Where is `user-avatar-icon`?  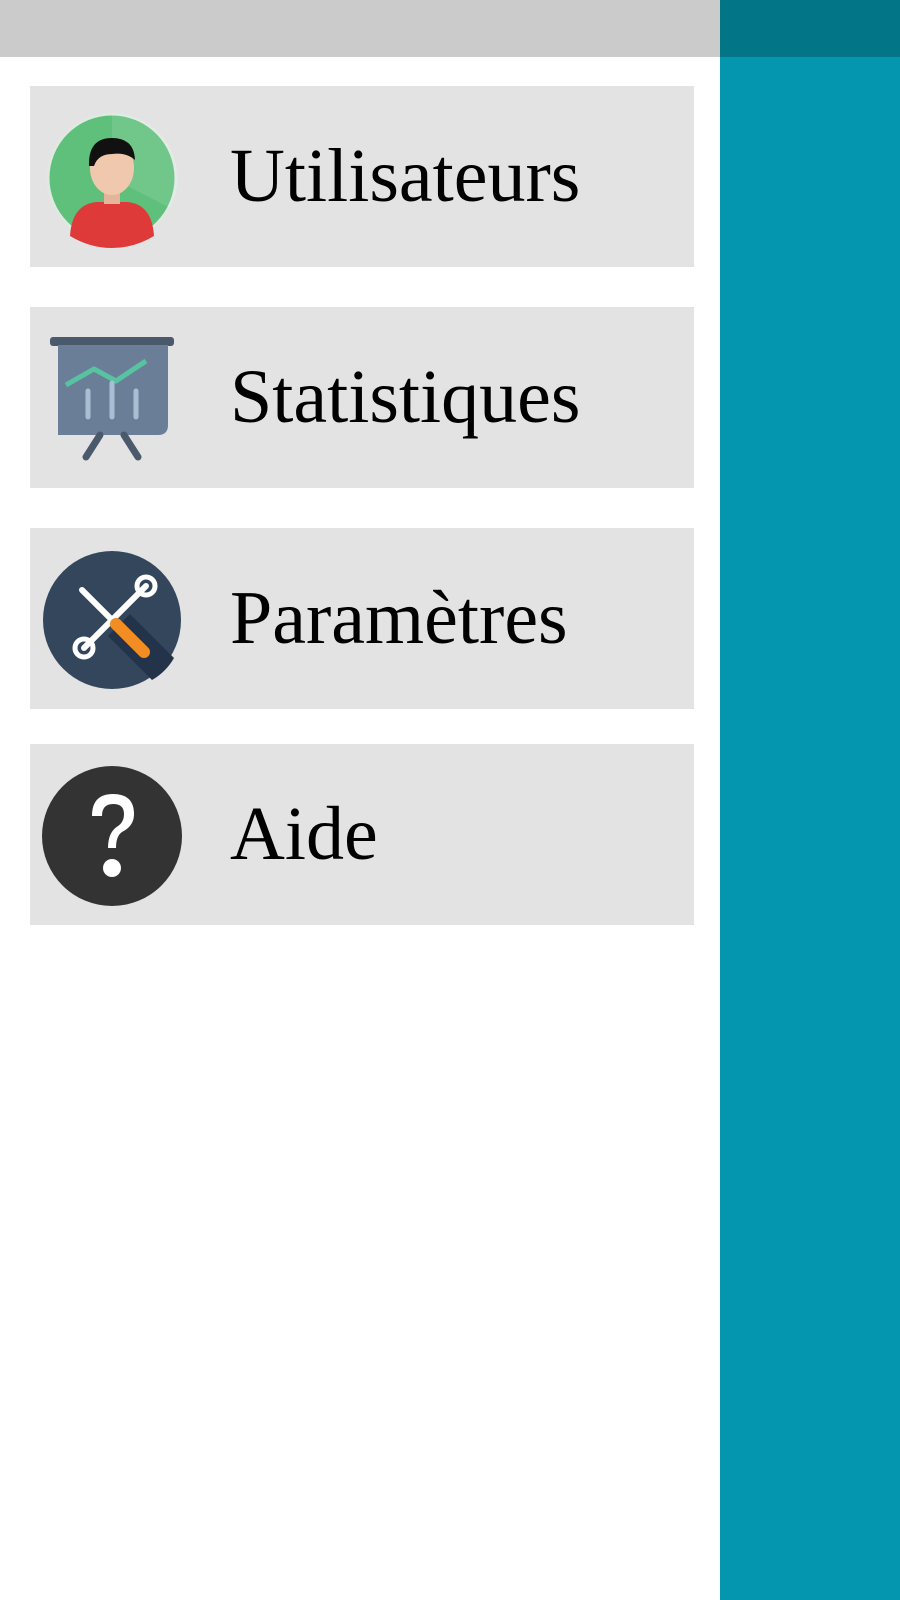
user-avatar-icon is located at coordinates (112, 178).